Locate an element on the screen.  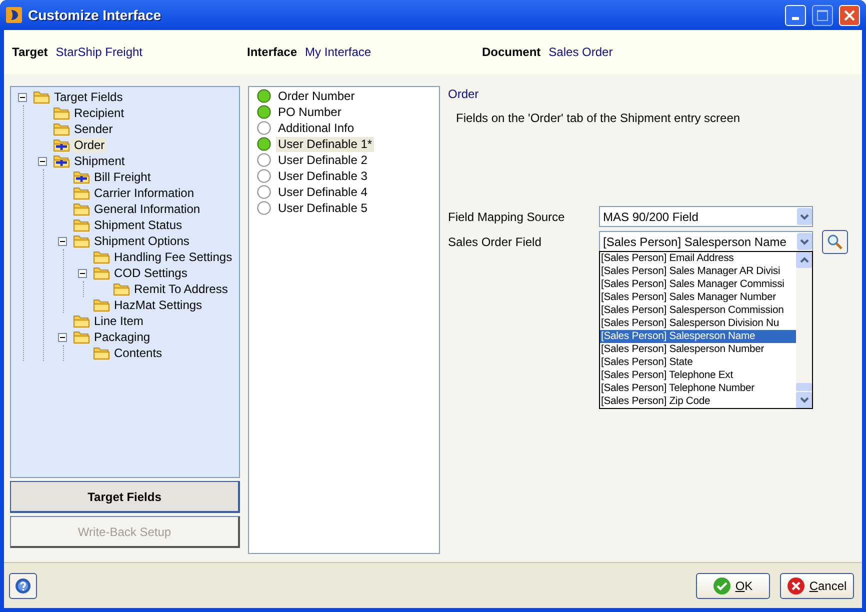
header-label: Target is located at coordinates (30, 52).